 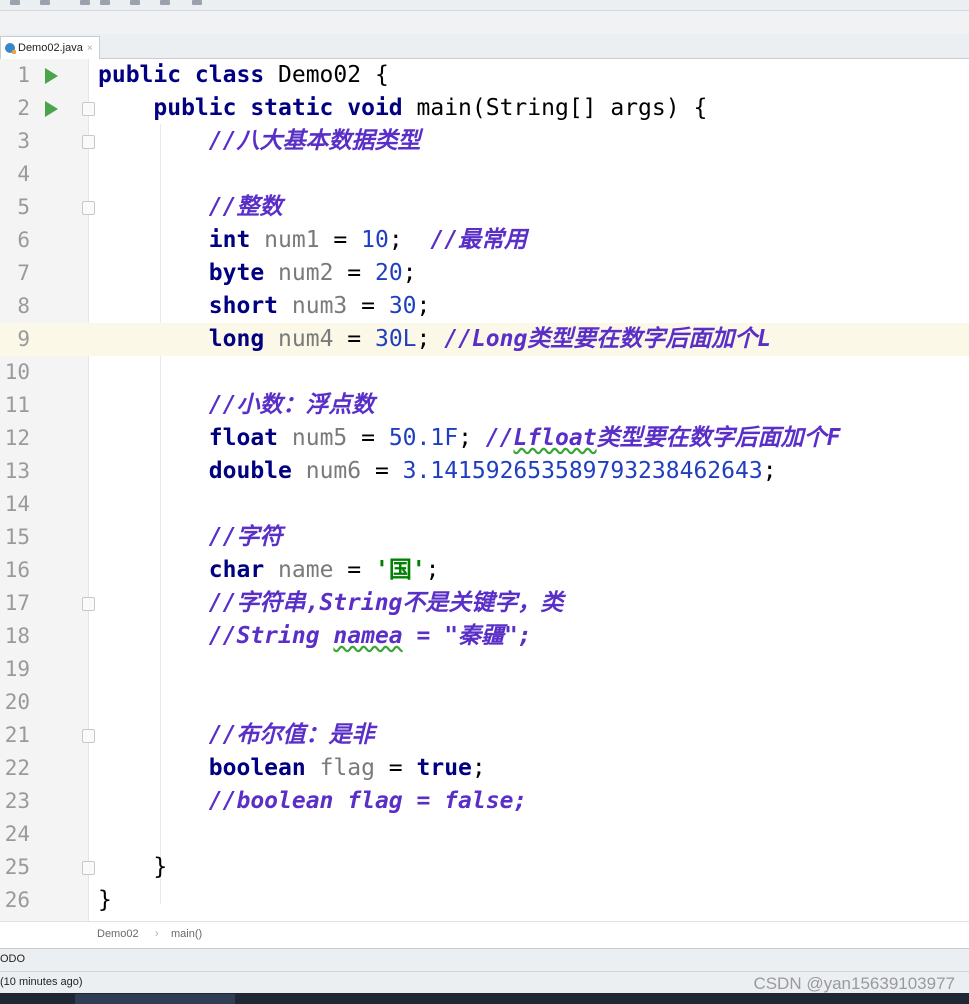 I want to click on code-text: char name = '国';, so click(x=269, y=570).